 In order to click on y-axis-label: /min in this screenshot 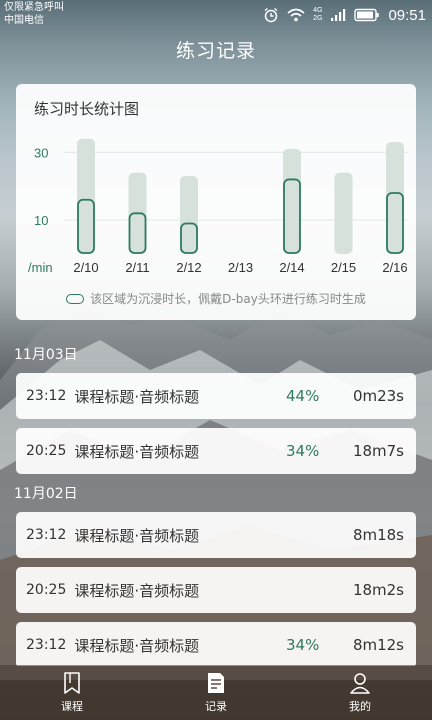, I will do `click(40, 267)`.